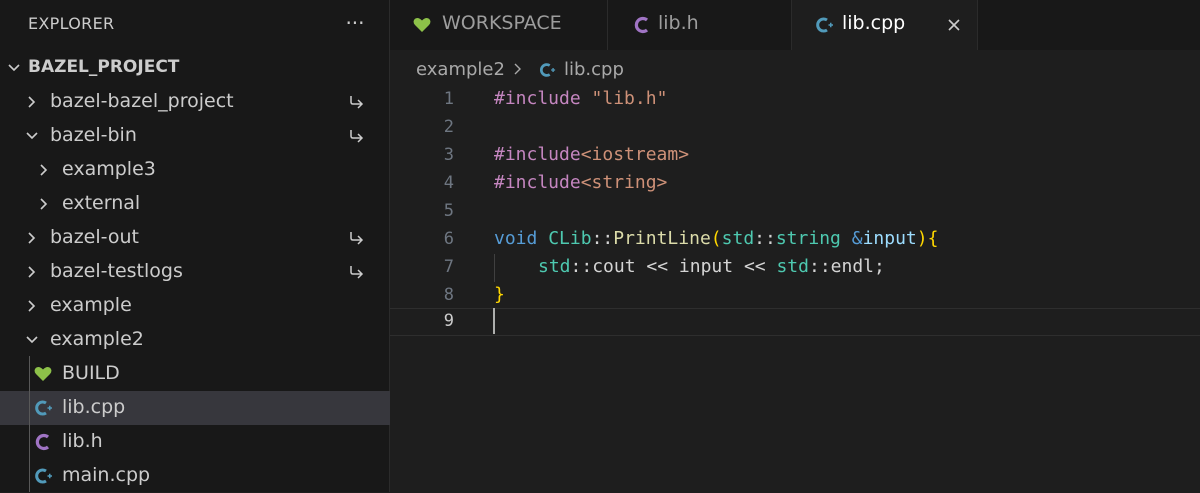 This screenshot has width=1200, height=493. Describe the element at coordinates (448, 155) in the screenshot. I see `line-number: 3` at that location.